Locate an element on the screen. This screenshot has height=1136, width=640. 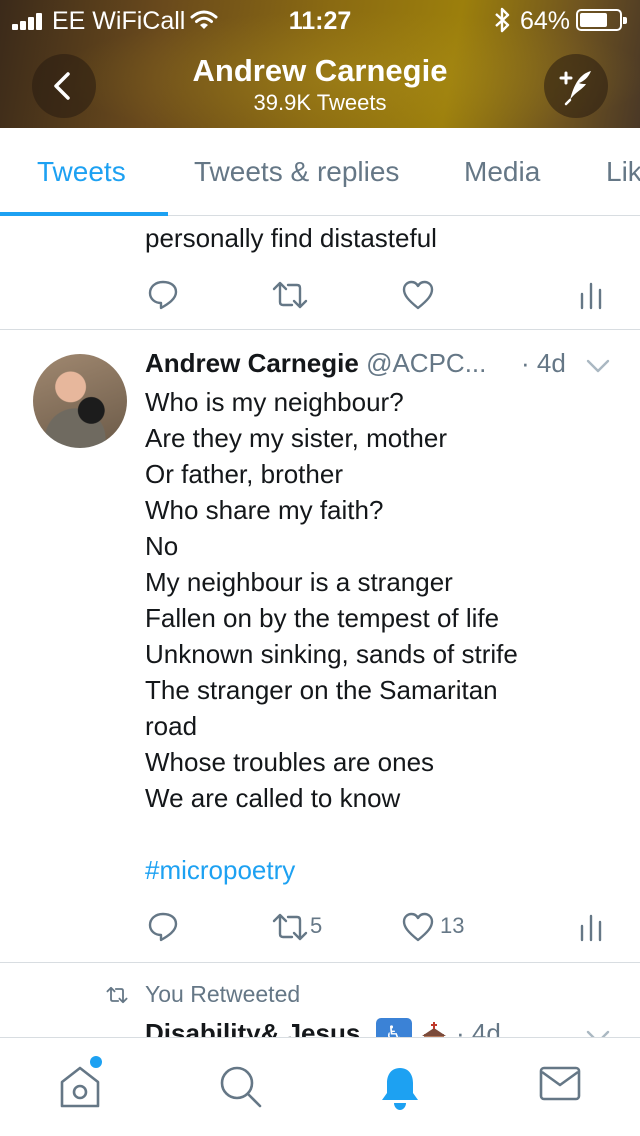
tweet-line: Unknown sinking, sands of strife is located at coordinates (331, 654).